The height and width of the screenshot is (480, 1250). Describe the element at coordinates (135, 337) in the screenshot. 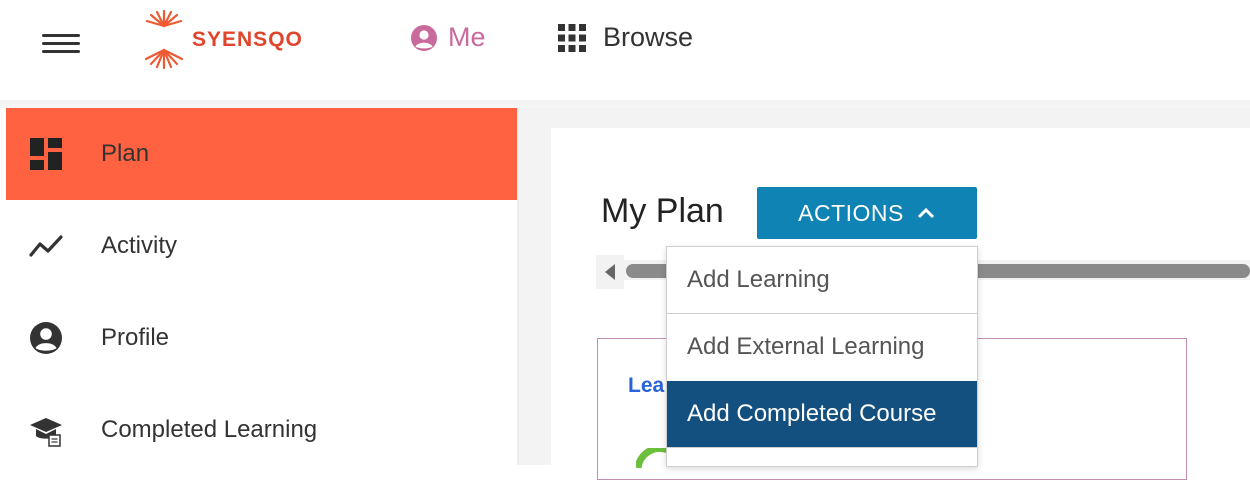

I see `sidebar-item-label: Profile` at that location.